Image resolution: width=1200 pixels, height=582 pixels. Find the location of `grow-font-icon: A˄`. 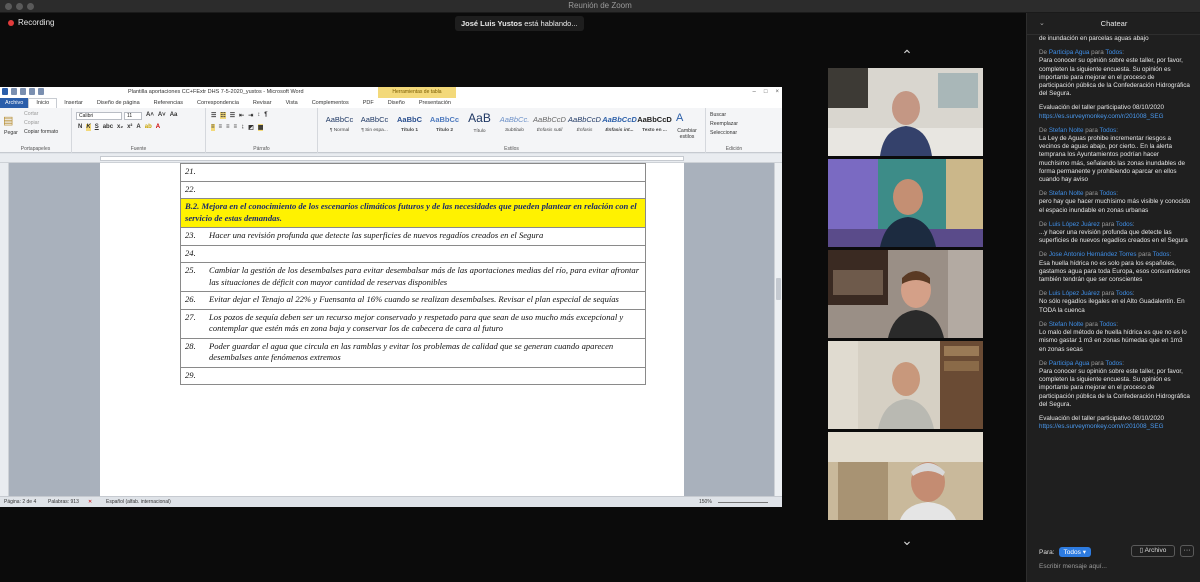

grow-font-icon: A˄ is located at coordinates (150, 115).